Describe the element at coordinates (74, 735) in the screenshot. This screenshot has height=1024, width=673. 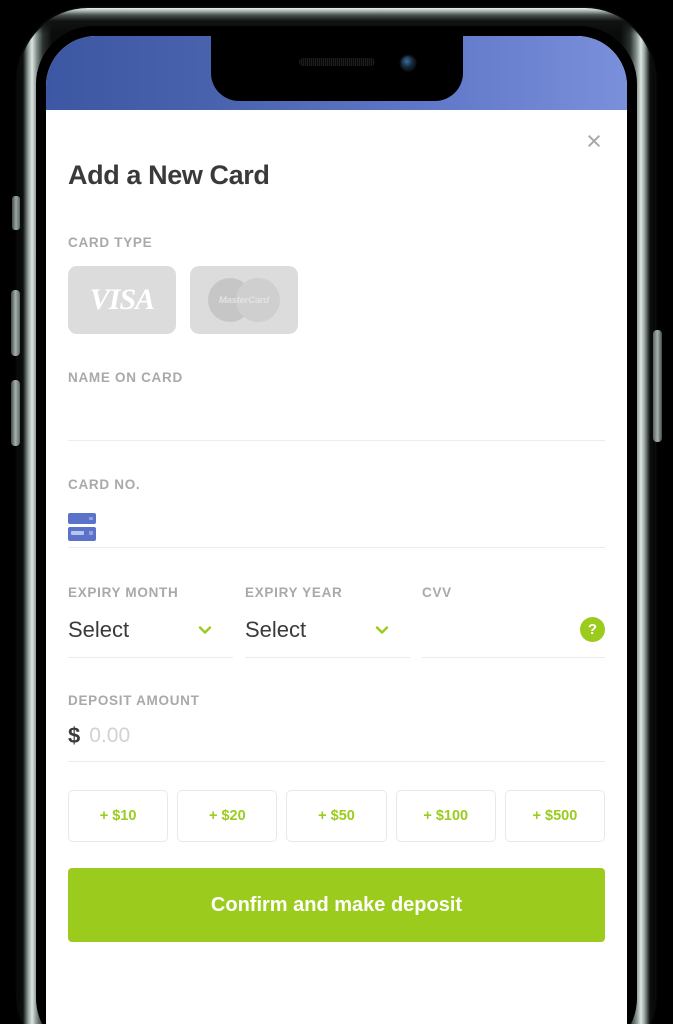
I see `currency-symbol: $` at that location.